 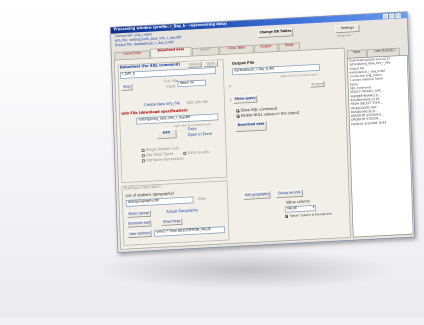 What do you see at coordinates (238, 116) in the screenshot?
I see `delete-null-checkbox` at bounding box center [238, 116].